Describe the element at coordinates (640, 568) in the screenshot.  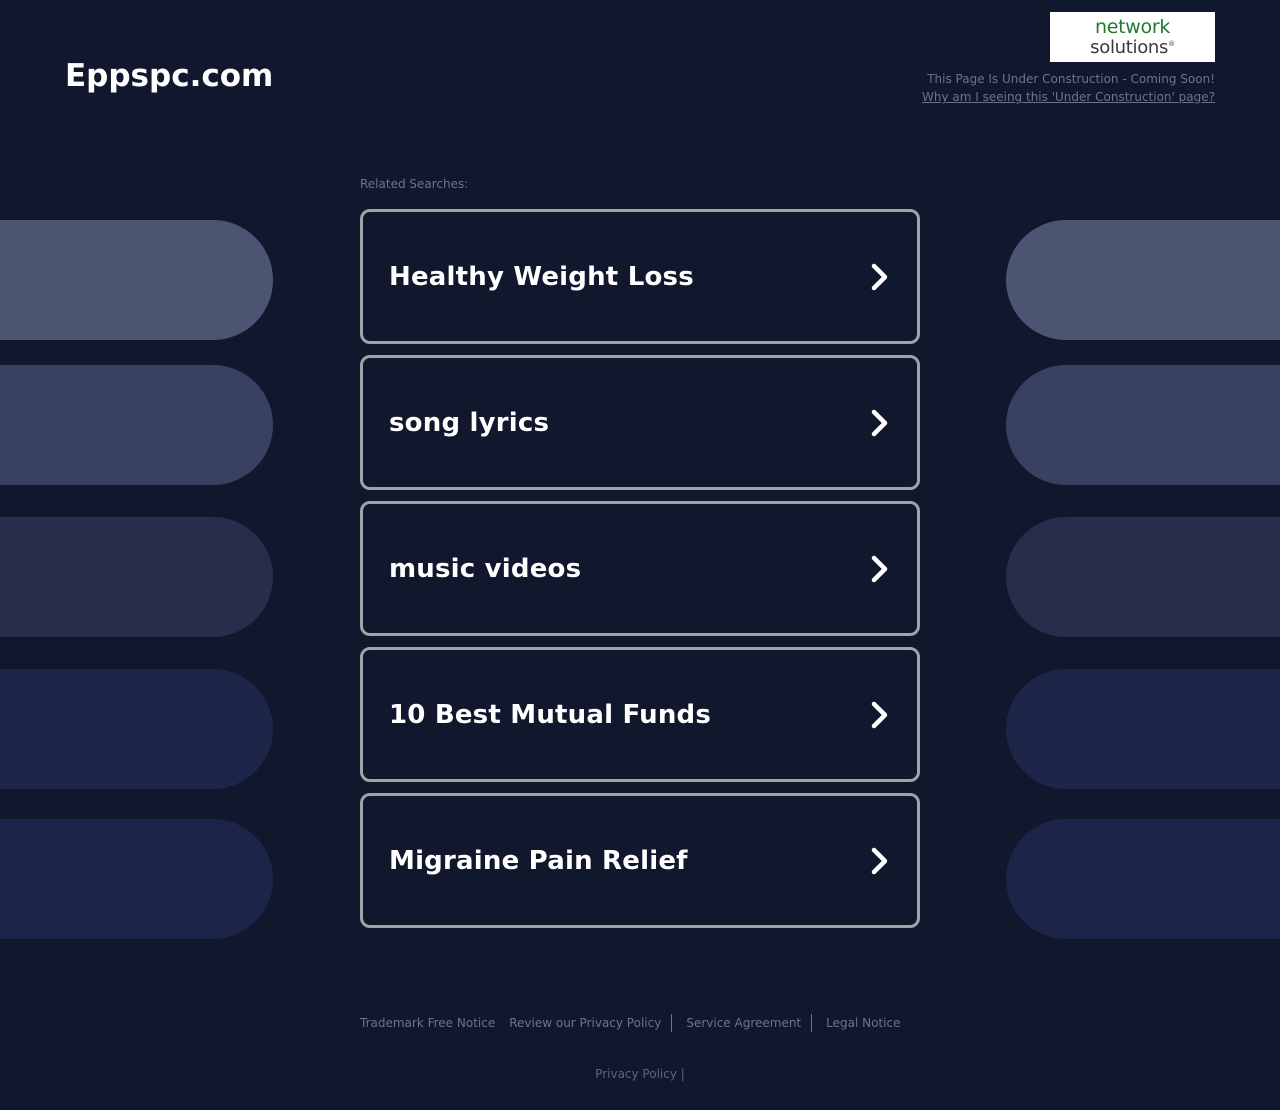
I see `related-search-link: music videos` at that location.